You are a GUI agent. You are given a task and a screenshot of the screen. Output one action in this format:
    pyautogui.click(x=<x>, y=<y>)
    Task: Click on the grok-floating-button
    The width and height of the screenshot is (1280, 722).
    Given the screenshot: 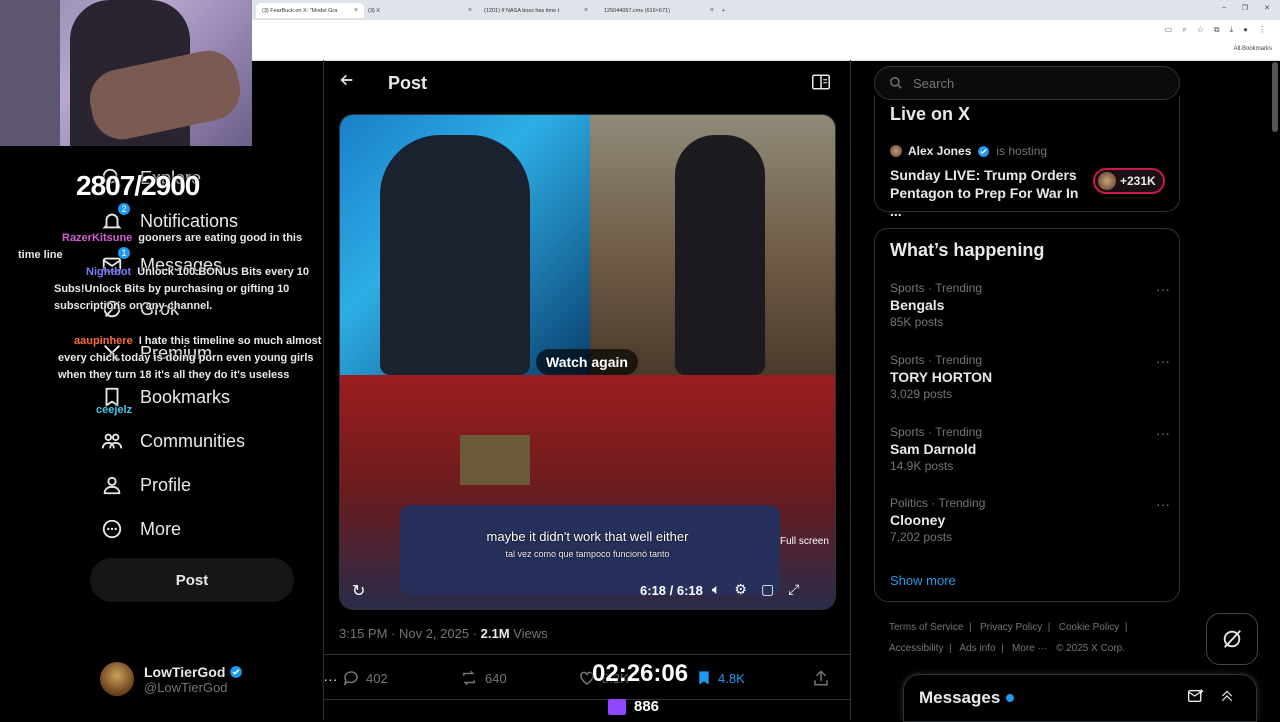 What is the action you would take?
    pyautogui.click(x=1232, y=639)
    